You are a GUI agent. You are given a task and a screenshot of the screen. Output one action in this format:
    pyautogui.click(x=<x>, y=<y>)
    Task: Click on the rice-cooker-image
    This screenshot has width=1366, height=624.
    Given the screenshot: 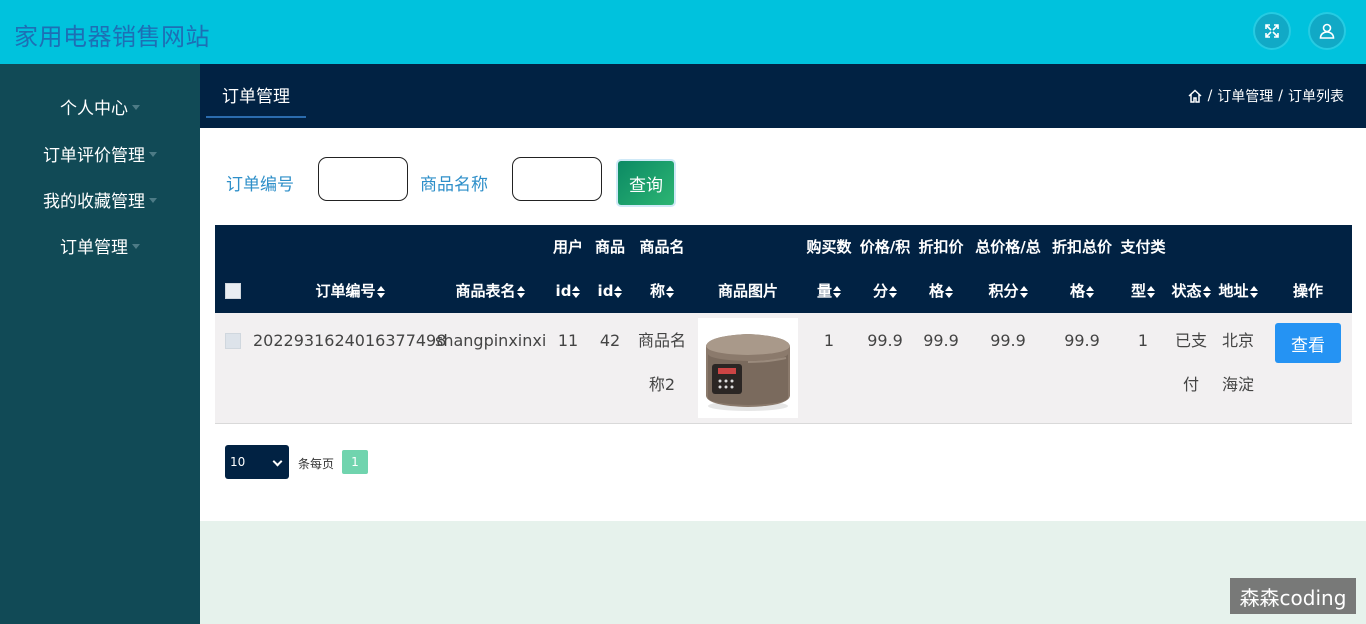 What is the action you would take?
    pyautogui.click(x=748, y=368)
    